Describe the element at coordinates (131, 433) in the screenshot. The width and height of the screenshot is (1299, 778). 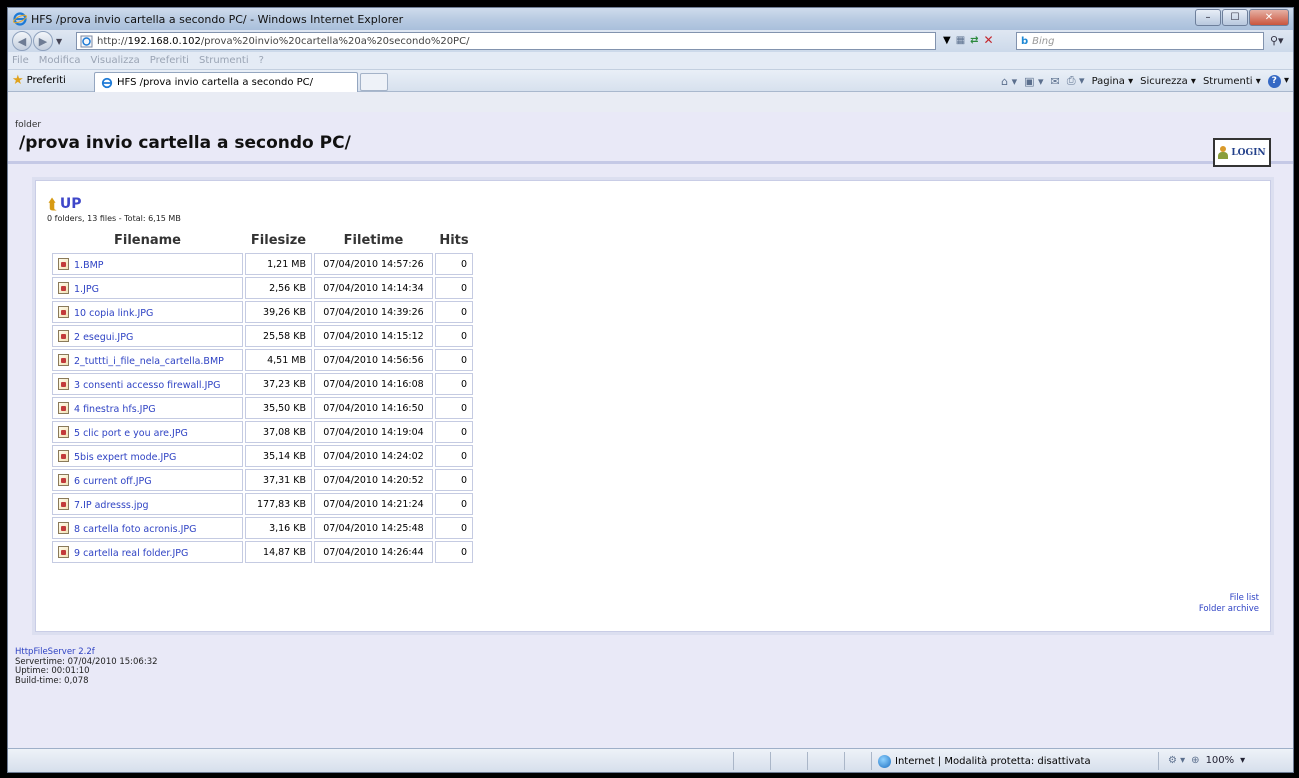
I see `file-name-link: 5 clic port e you are.JPG` at that location.